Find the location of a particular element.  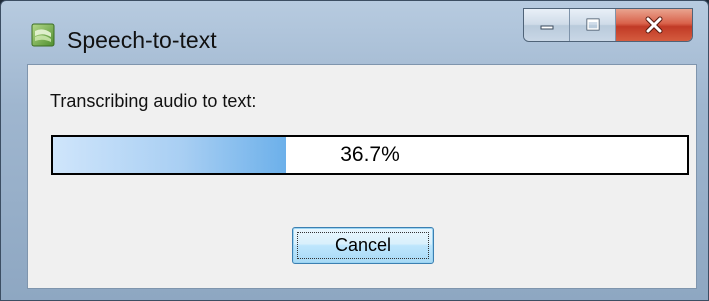

cancel-button-label: Cancel is located at coordinates (363, 245).